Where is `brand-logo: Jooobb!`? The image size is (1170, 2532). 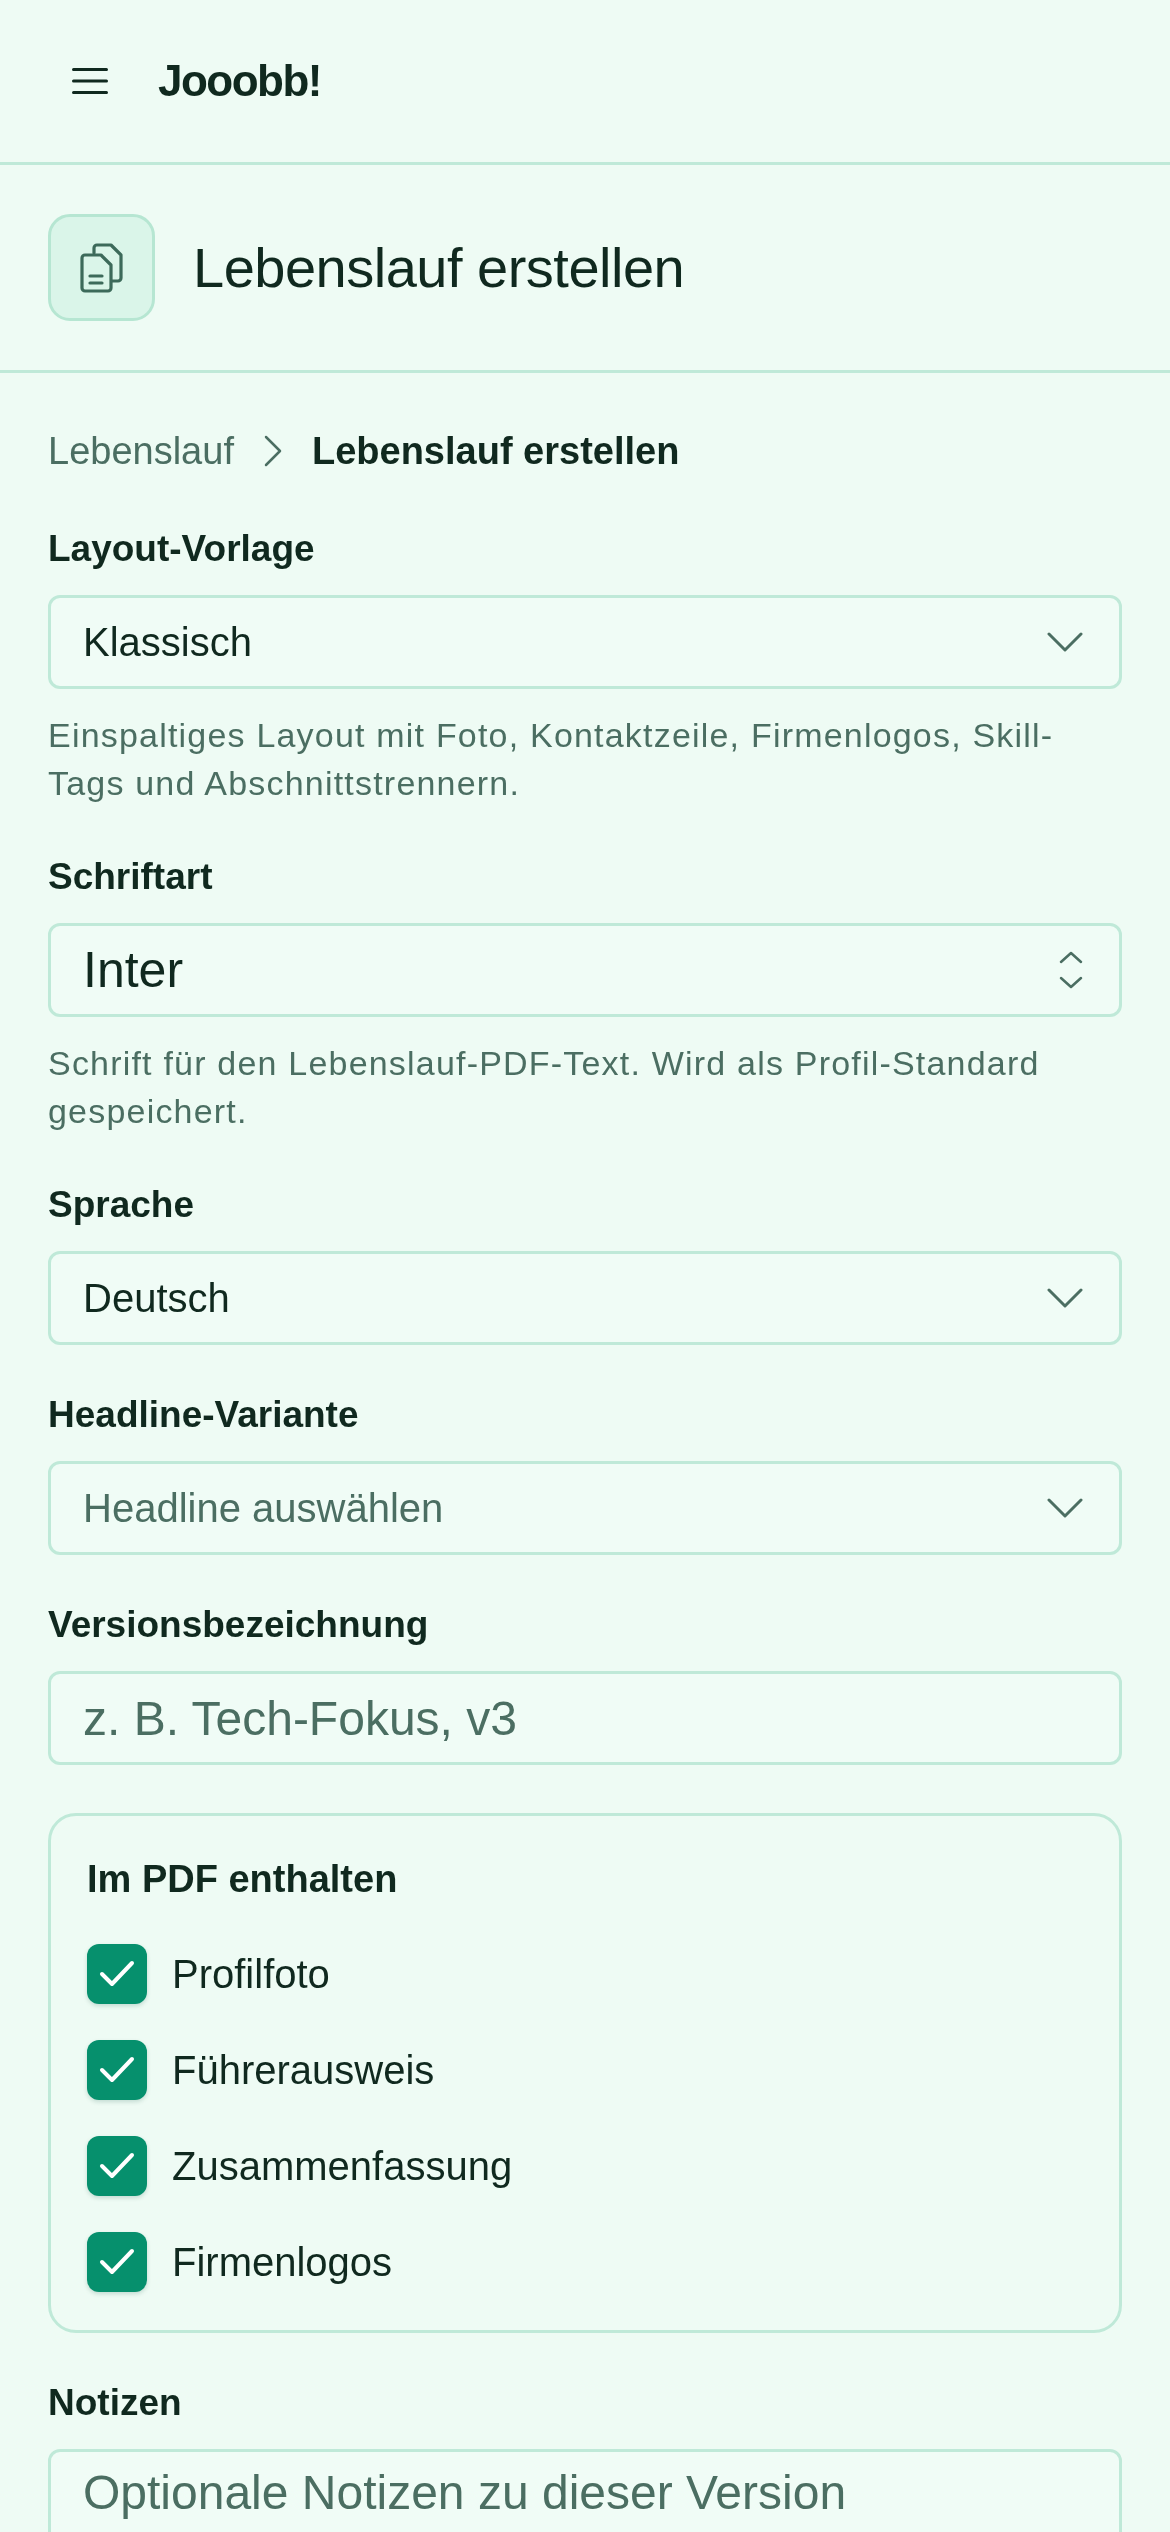
brand-logo: Jooobb! is located at coordinates (239, 81).